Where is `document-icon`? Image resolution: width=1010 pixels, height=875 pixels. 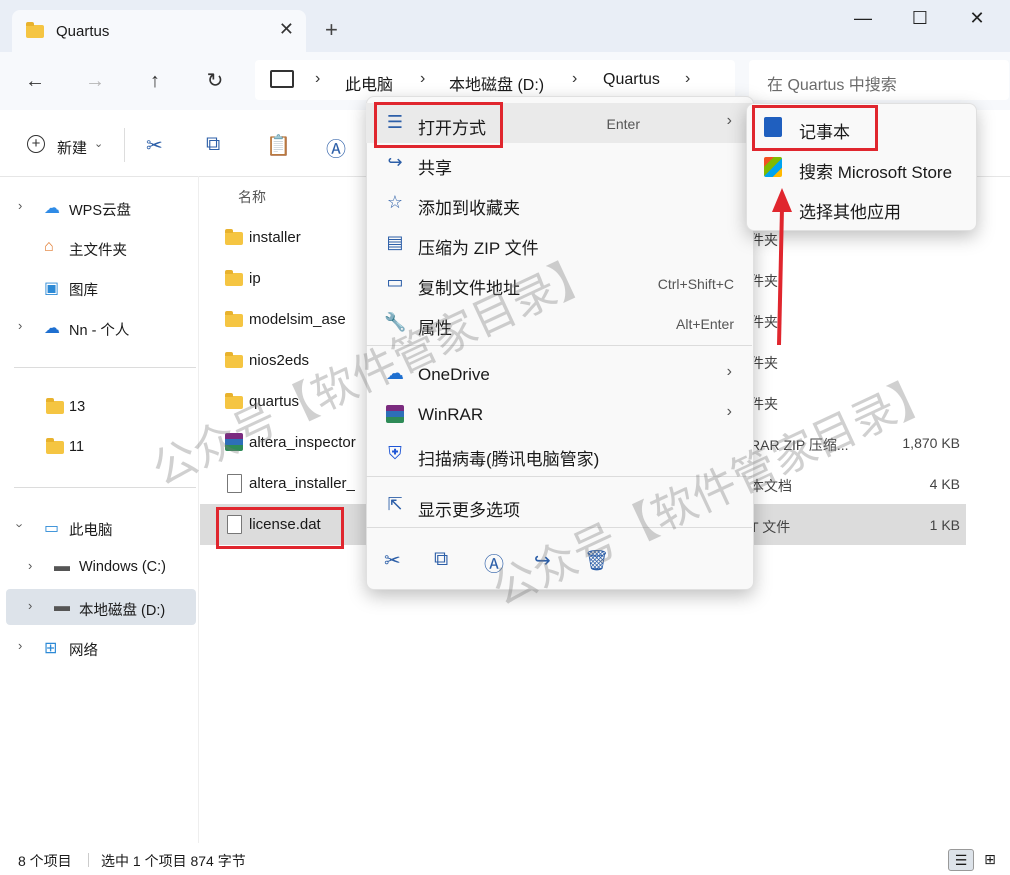 document-icon is located at coordinates (234, 483).